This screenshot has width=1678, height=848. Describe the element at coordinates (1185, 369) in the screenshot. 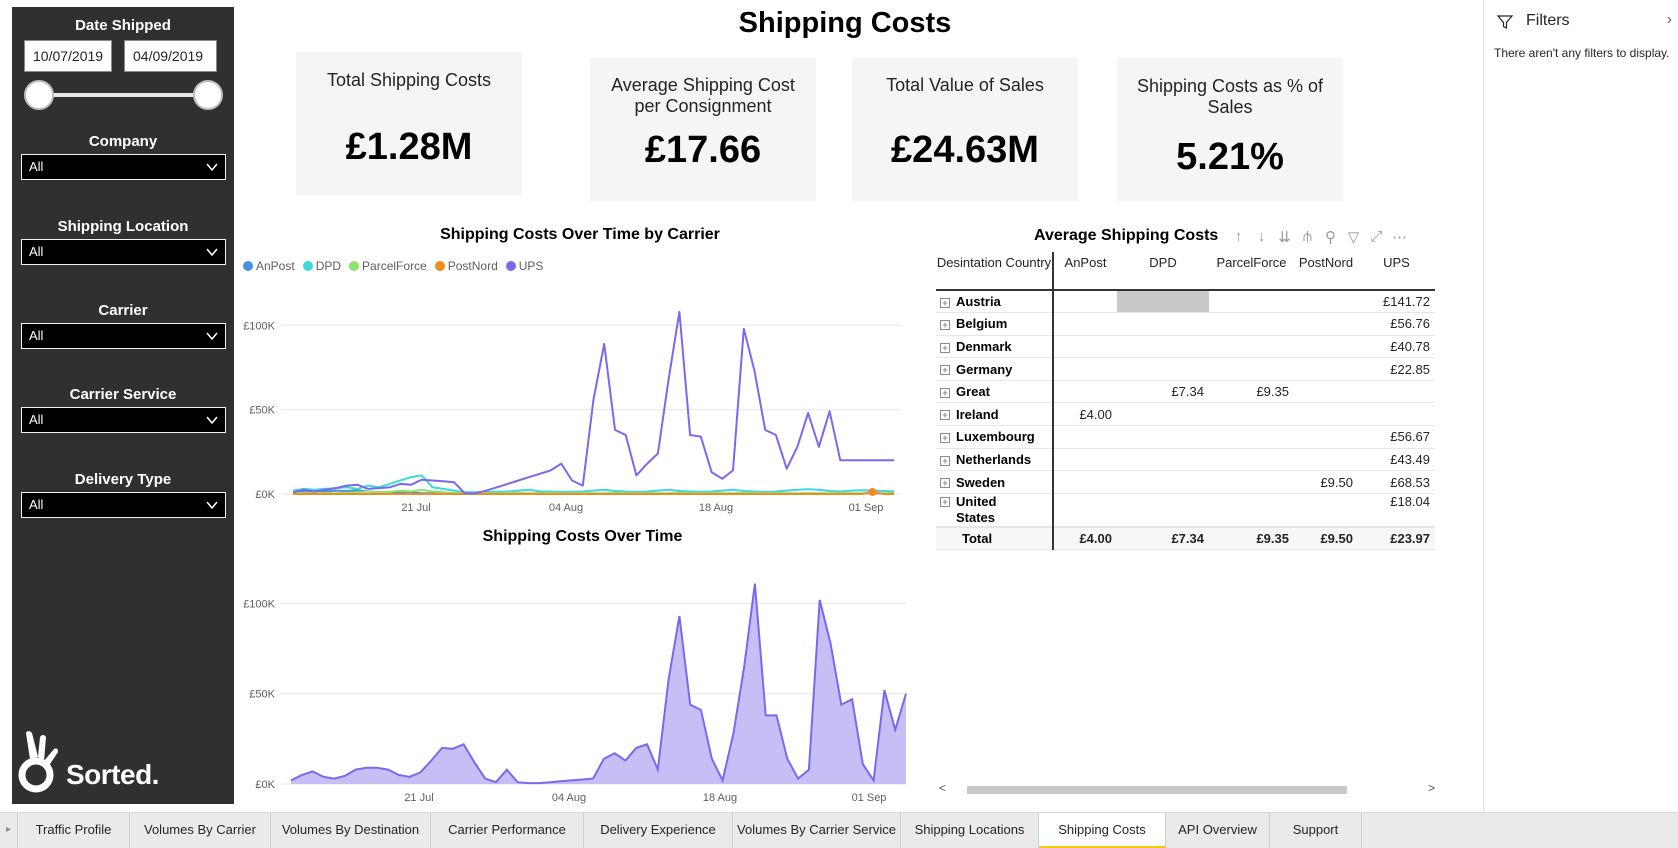

I see `table-row: + Germany £22.85` at that location.